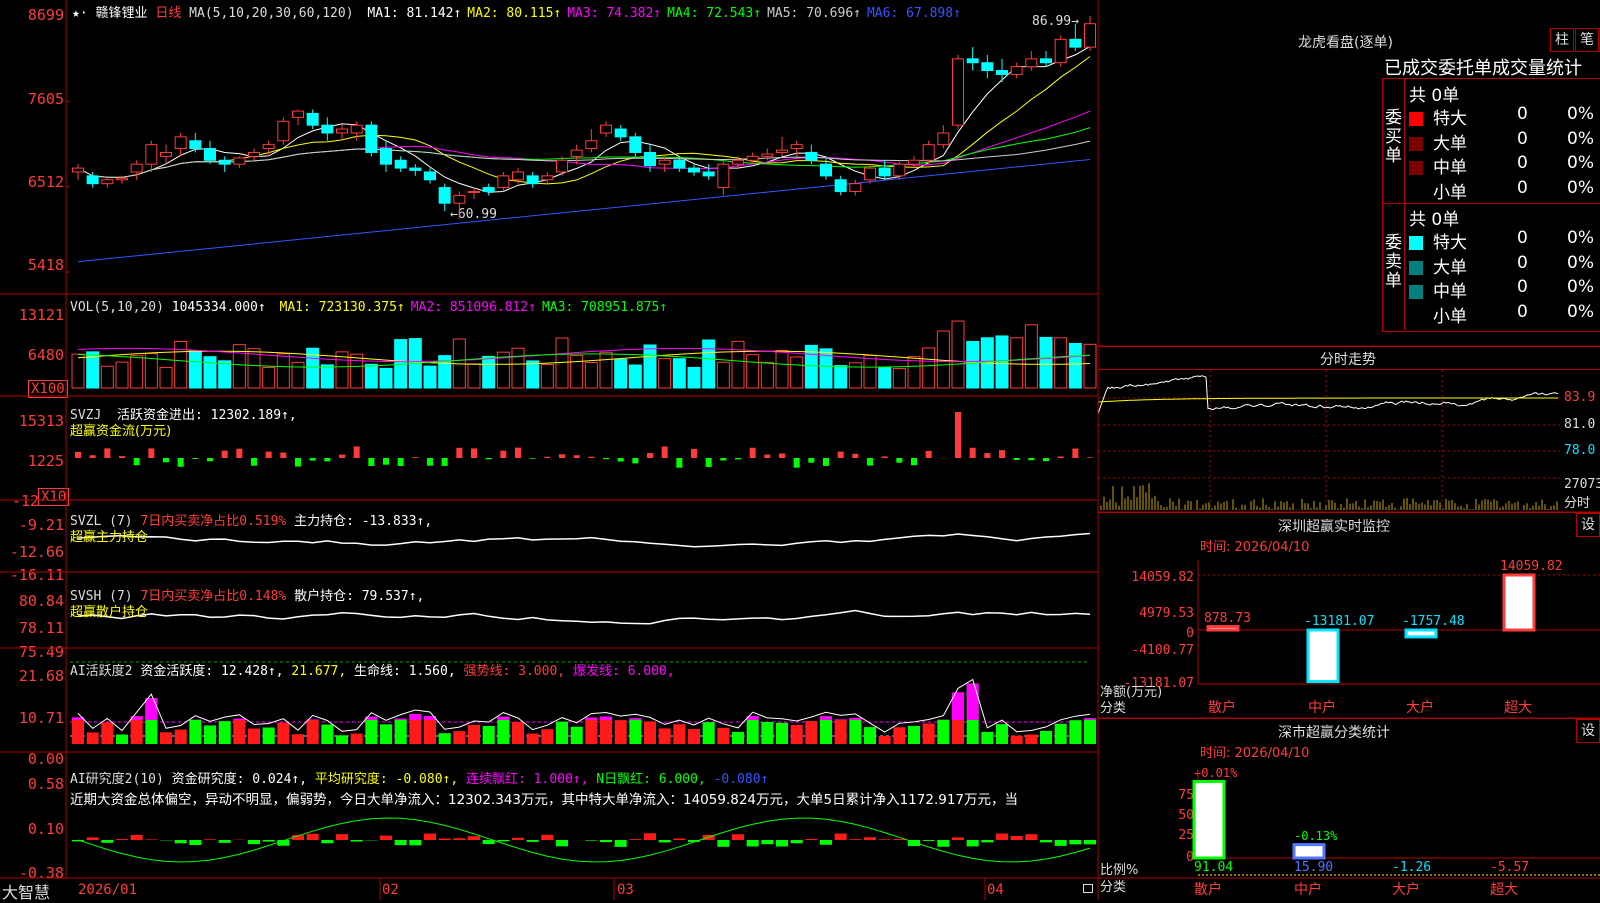 The height and width of the screenshot is (903, 1600). What do you see at coordinates (33, 718) in the screenshot?
I see `ai1-tick-2: 10.71` at bounding box center [33, 718].